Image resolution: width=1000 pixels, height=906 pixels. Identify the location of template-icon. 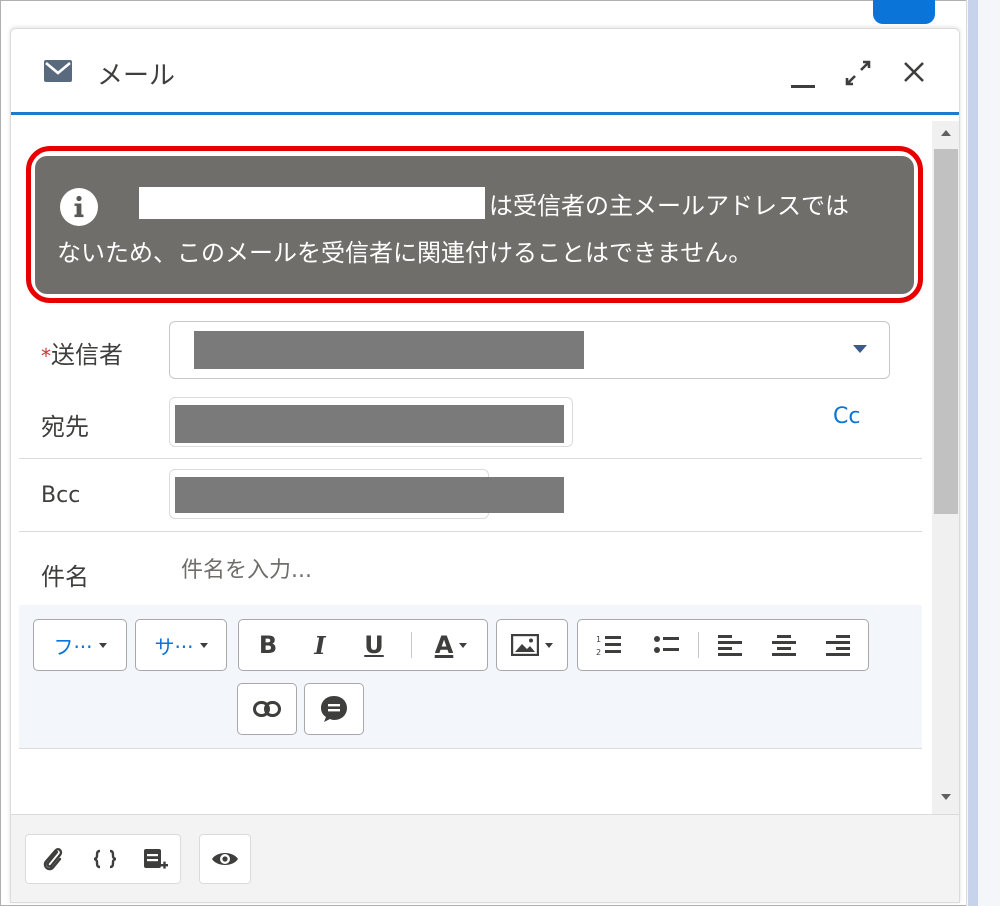
(156, 859).